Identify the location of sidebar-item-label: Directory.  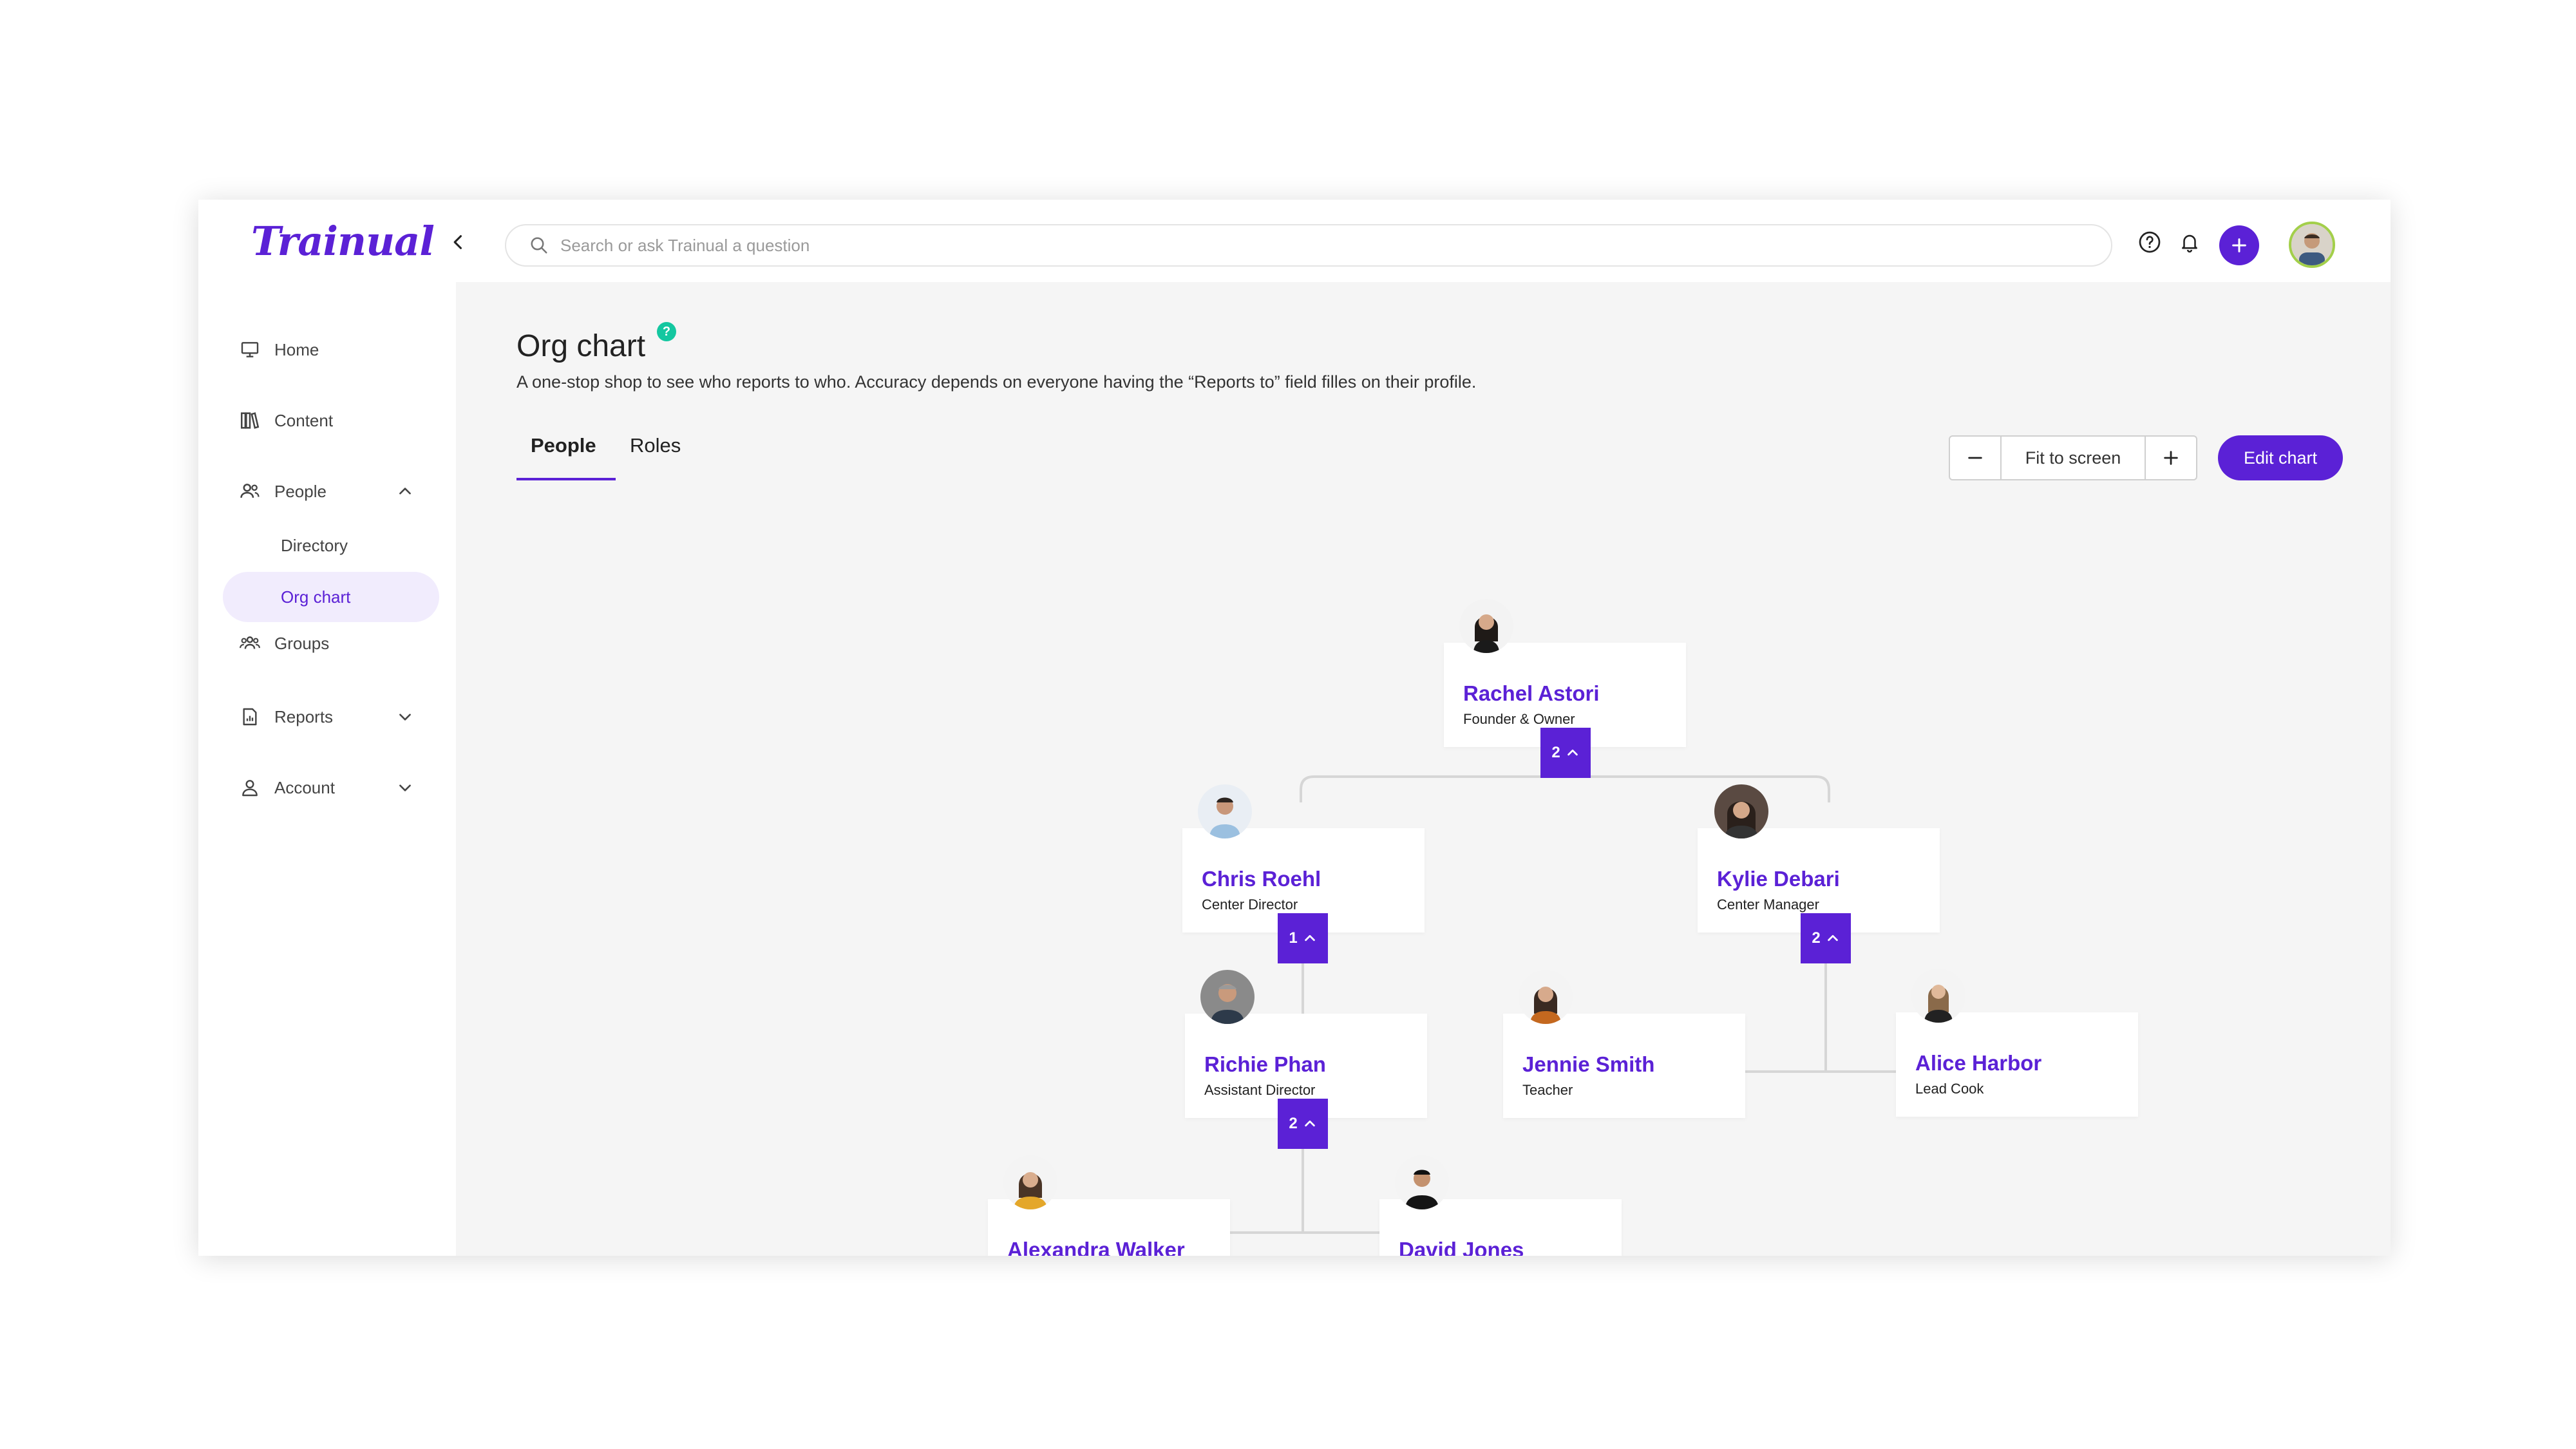
(314, 545).